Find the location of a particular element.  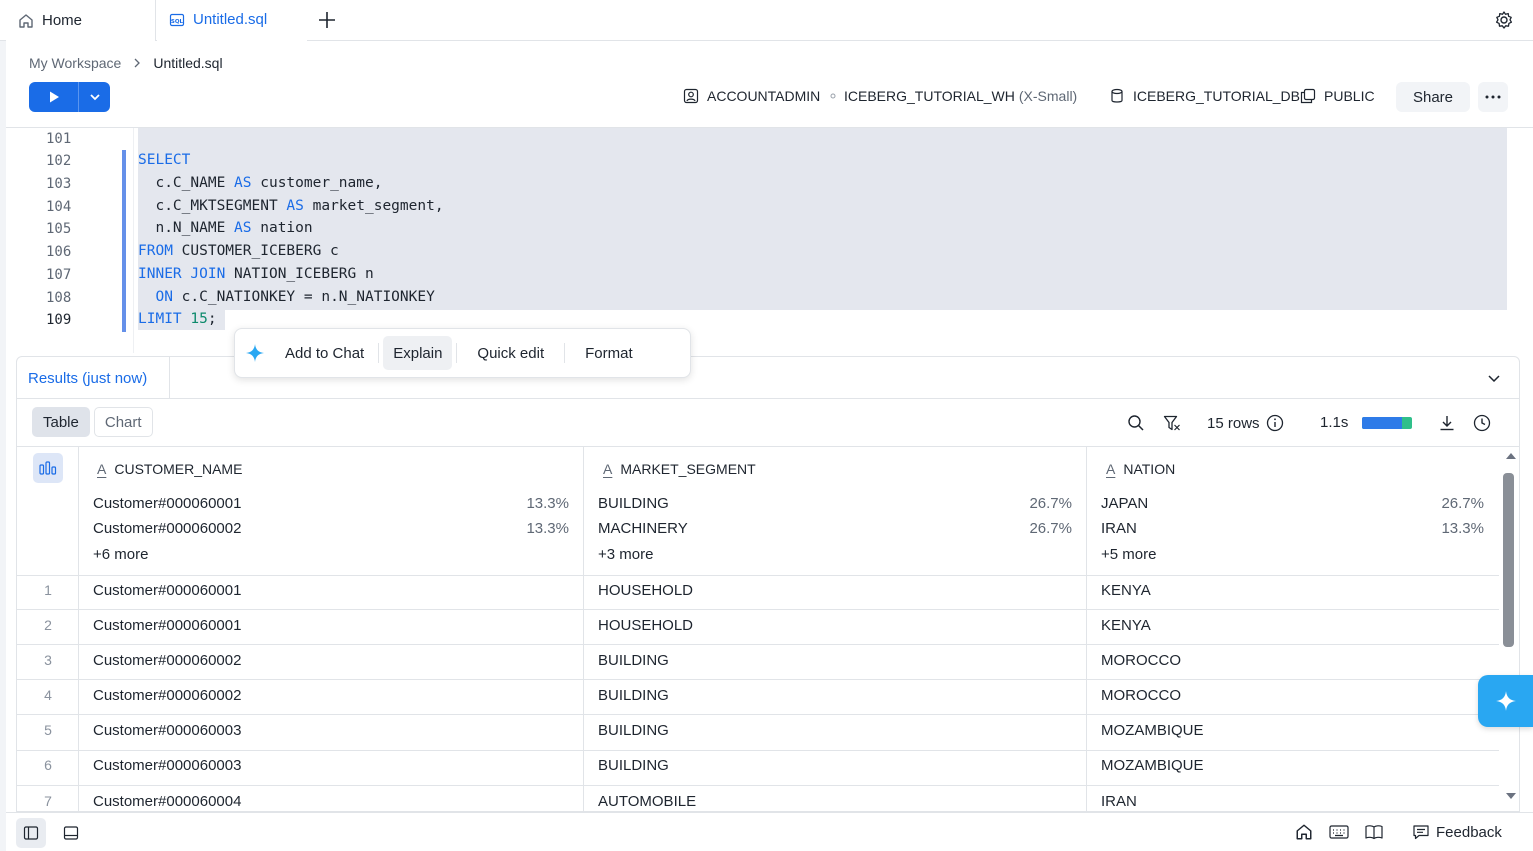

row-count: 15 rows is located at coordinates (1245, 423).